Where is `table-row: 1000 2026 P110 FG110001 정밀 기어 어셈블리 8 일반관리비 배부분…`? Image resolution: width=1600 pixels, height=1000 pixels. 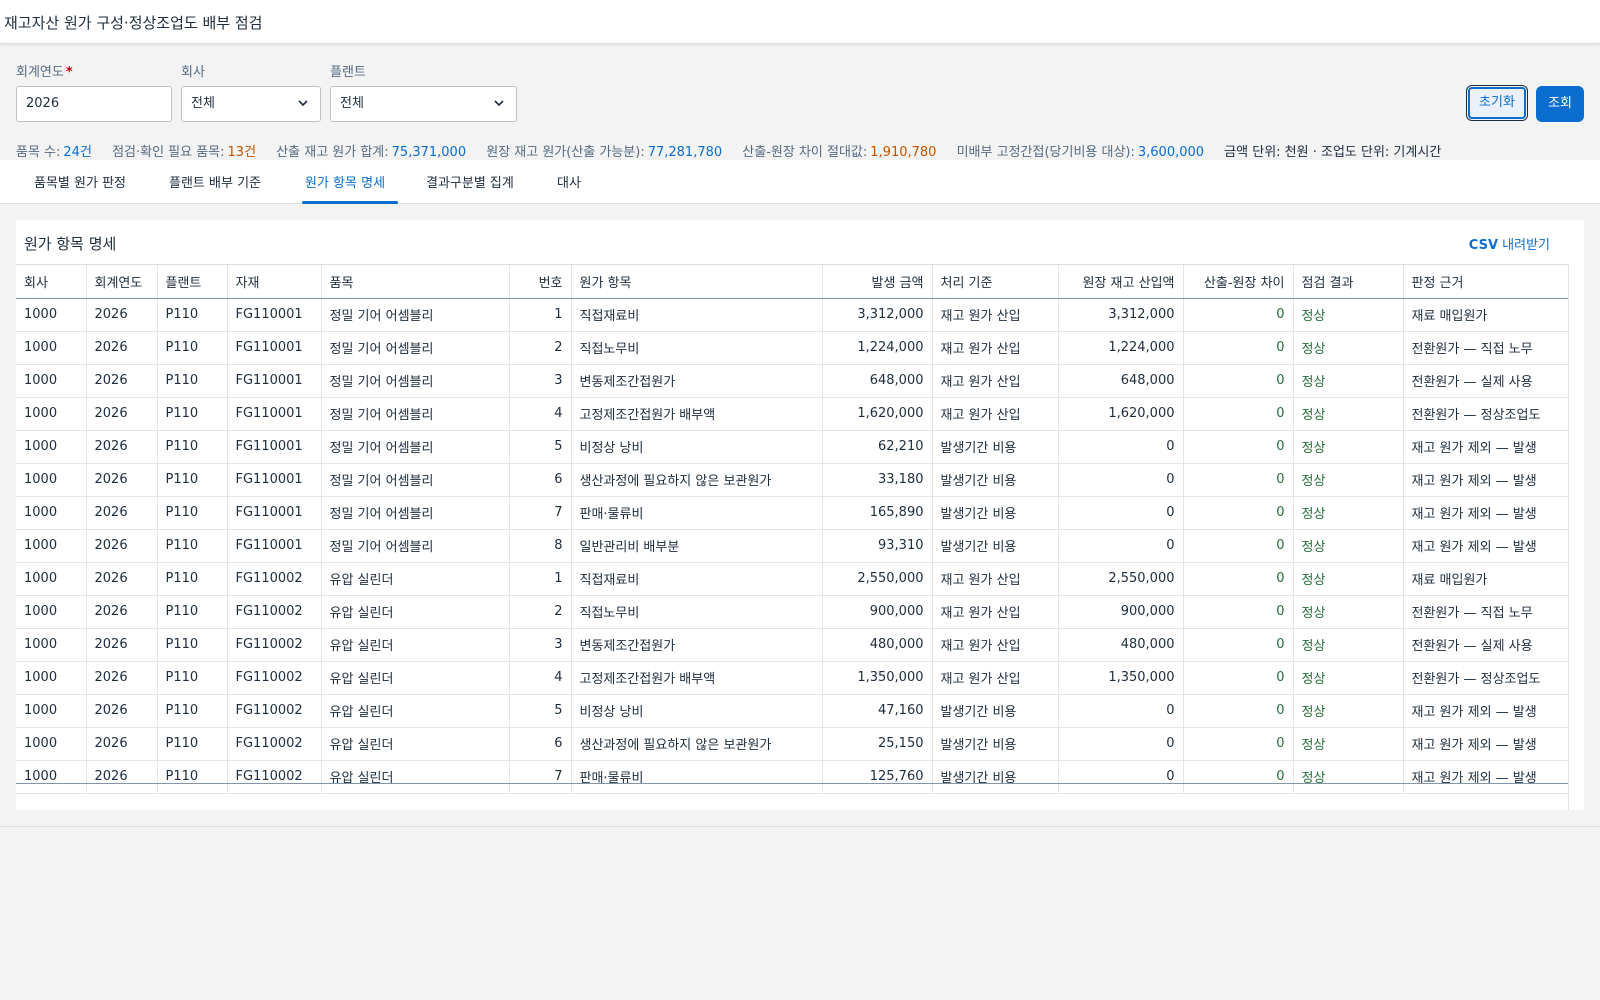 table-row: 1000 2026 P110 FG110001 정밀 기어 어셈블리 8 일반관리비 배부분… is located at coordinates (792, 546).